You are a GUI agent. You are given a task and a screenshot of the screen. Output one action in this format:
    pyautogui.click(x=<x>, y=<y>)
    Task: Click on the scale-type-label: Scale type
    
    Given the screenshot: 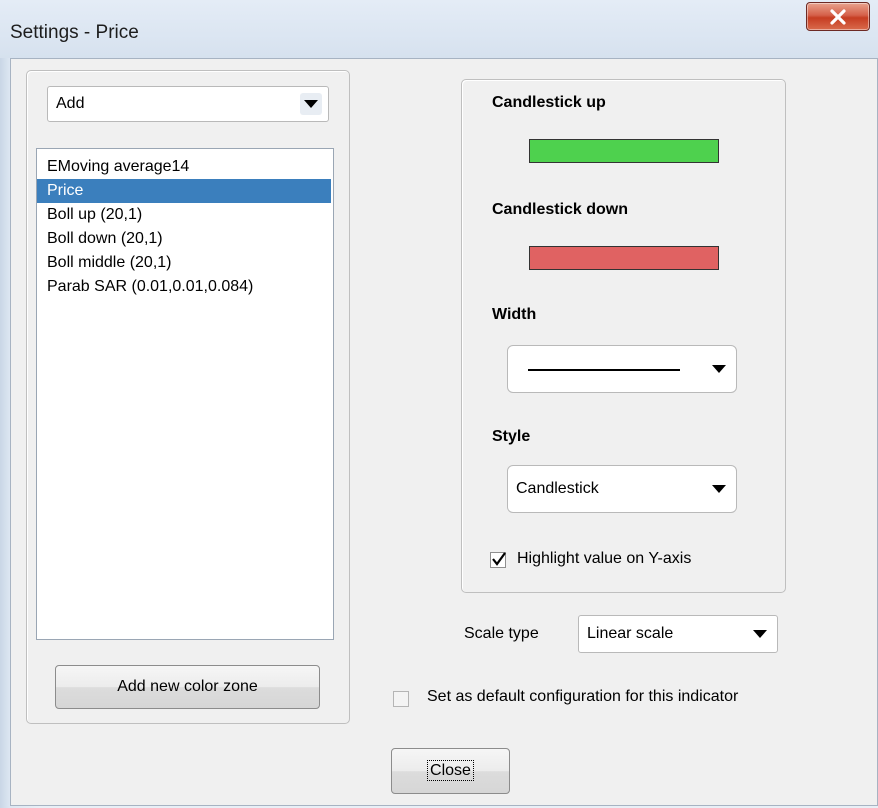 What is the action you would take?
    pyautogui.click(x=501, y=633)
    